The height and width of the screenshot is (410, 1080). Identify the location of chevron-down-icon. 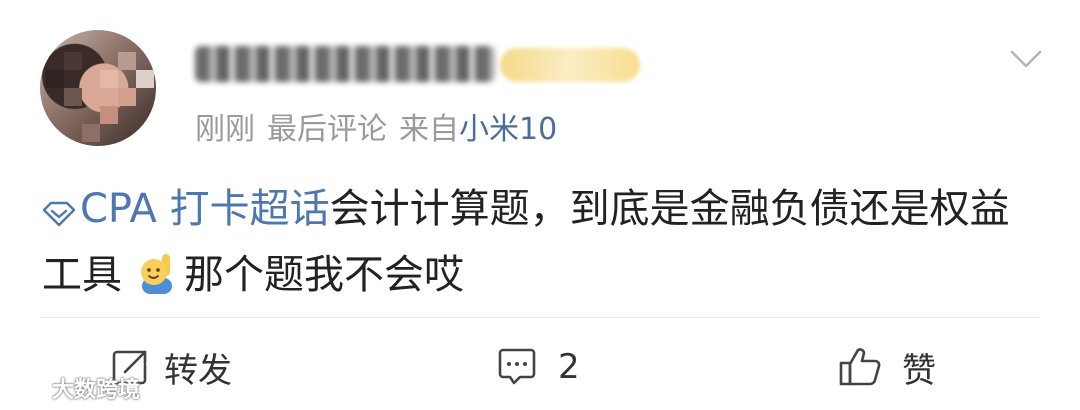
(1026, 58).